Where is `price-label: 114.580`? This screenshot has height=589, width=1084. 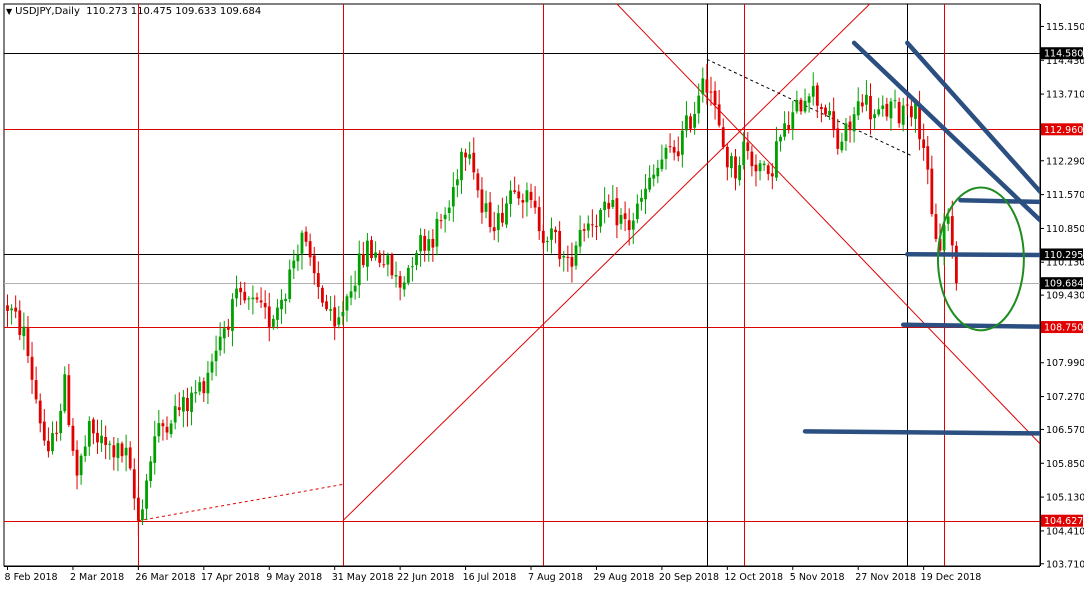
price-label: 114.580 is located at coordinates (1063, 54).